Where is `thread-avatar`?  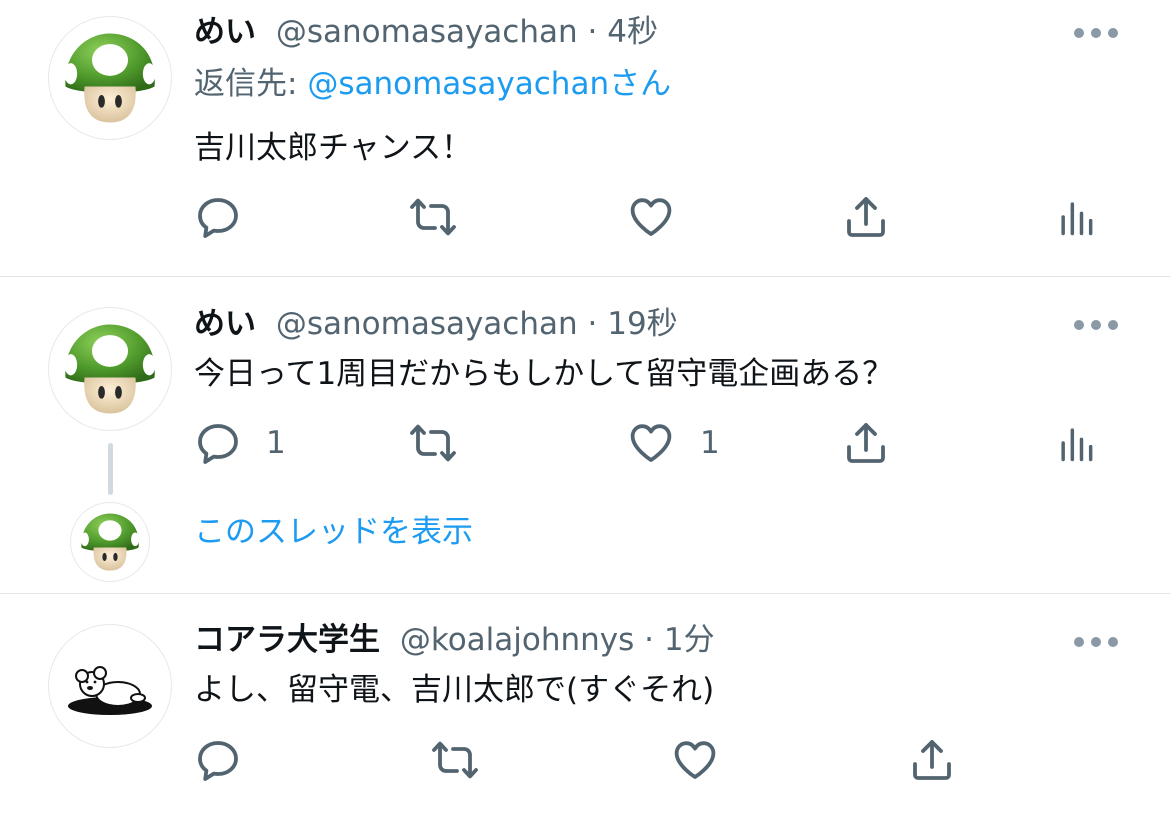 thread-avatar is located at coordinates (110, 542).